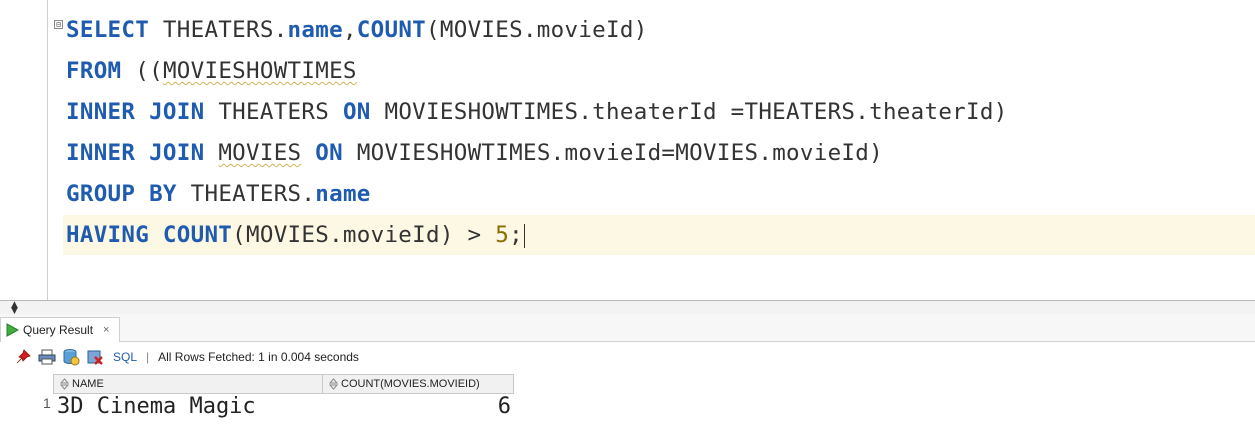  Describe the element at coordinates (23, 357) in the screenshot. I see `pin-icon` at that location.